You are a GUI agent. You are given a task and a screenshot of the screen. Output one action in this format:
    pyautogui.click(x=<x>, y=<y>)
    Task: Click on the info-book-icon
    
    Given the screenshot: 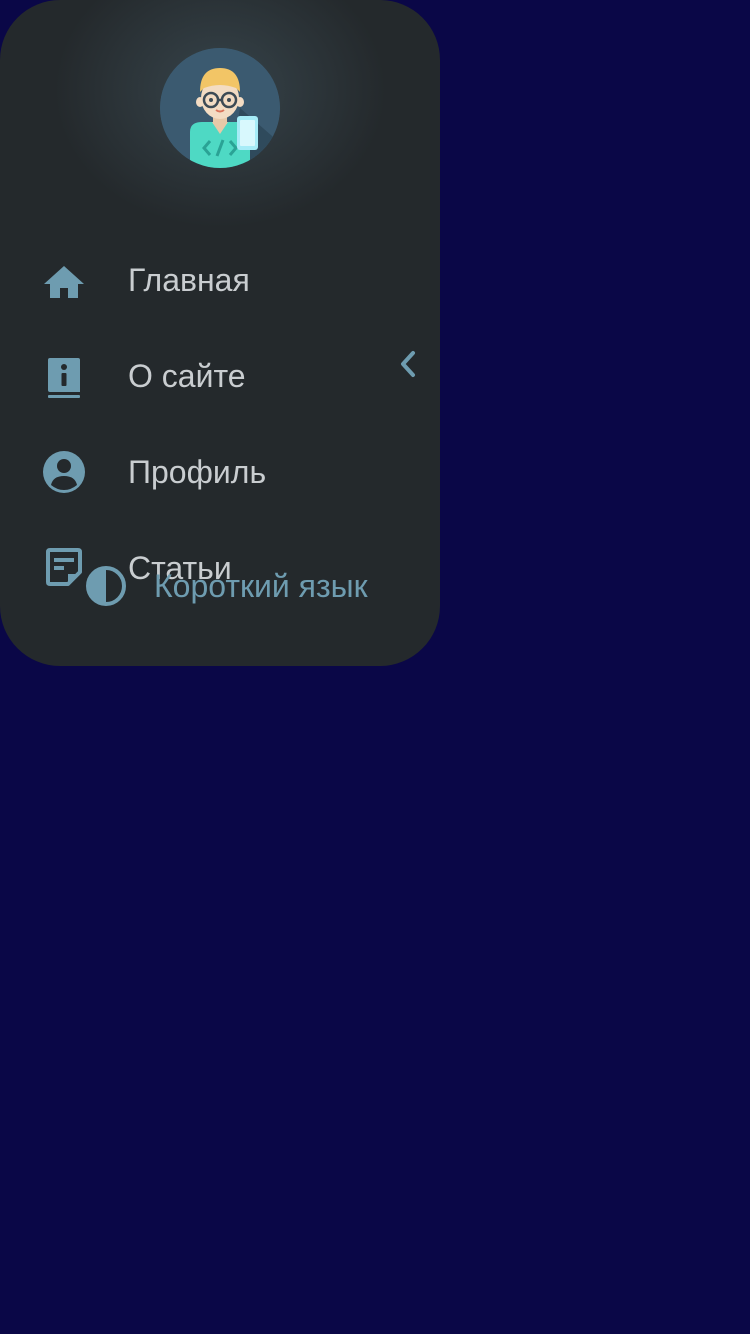 What is the action you would take?
    pyautogui.click(x=64, y=376)
    